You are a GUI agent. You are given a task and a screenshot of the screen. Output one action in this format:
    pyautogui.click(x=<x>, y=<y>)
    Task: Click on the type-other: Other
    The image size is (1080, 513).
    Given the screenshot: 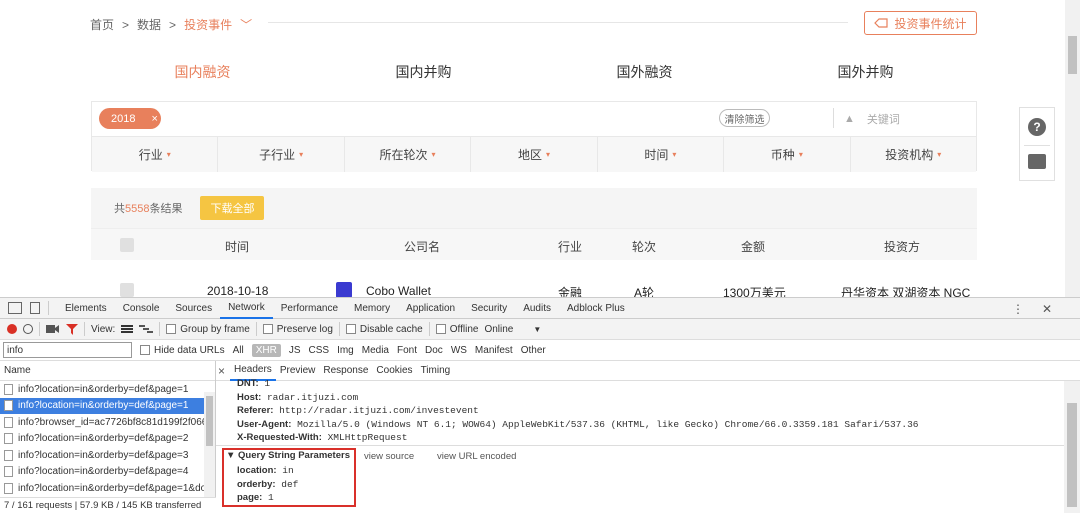 What is the action you would take?
    pyautogui.click(x=533, y=350)
    